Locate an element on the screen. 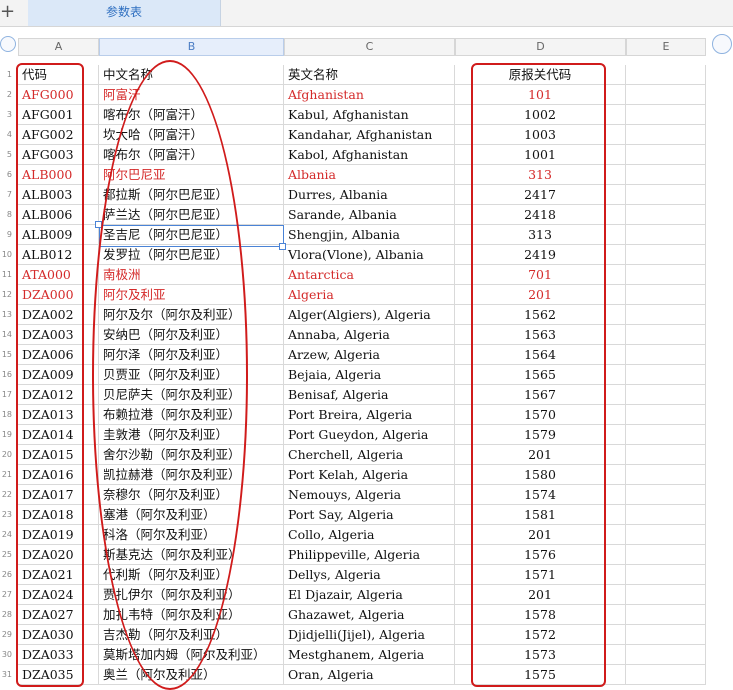 The image size is (733, 690). cell-en-name: Cherchell, Algeria is located at coordinates (369, 455).